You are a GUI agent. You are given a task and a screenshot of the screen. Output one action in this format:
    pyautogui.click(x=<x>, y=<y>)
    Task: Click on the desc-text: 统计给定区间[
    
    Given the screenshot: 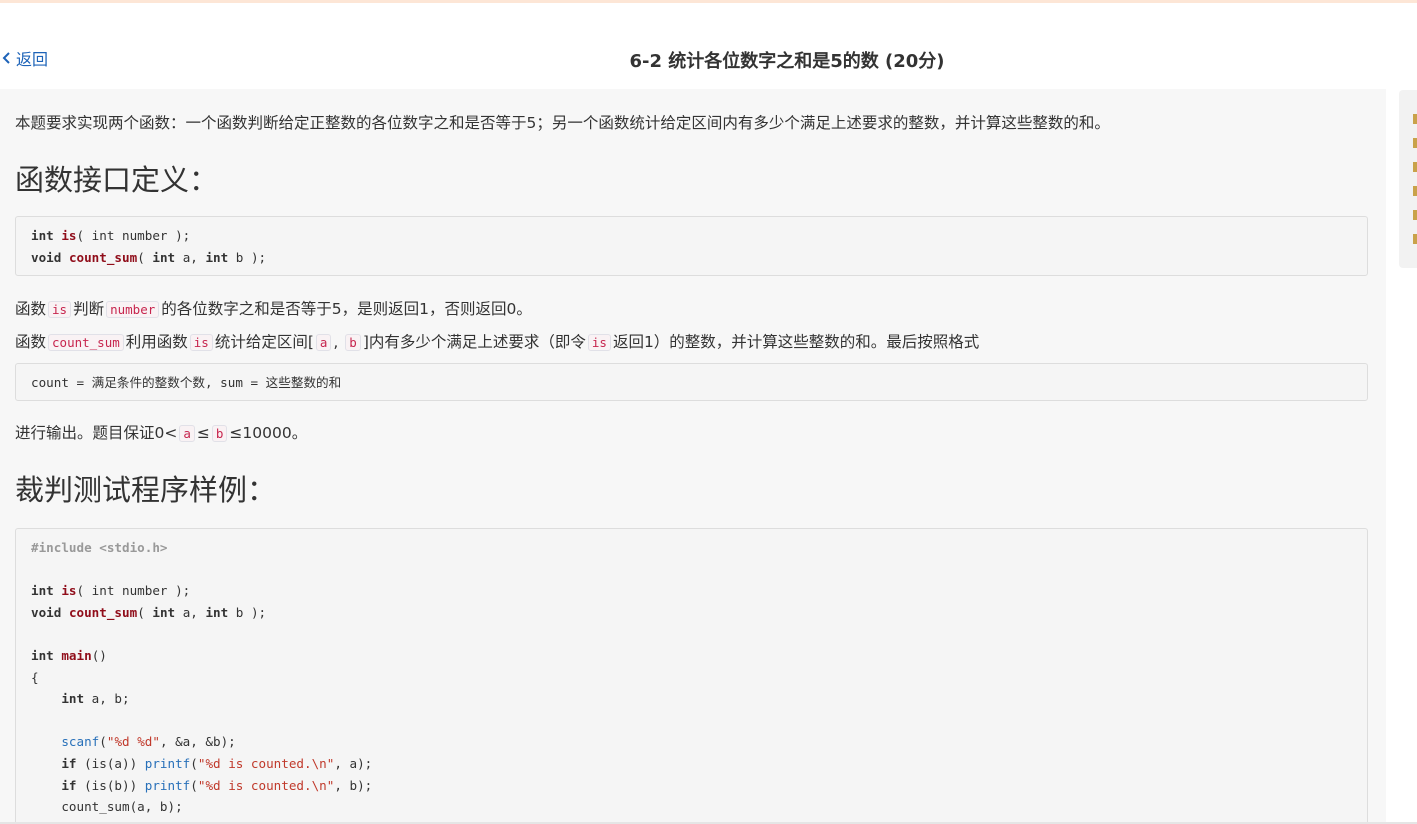 What is the action you would take?
    pyautogui.click(x=264, y=342)
    